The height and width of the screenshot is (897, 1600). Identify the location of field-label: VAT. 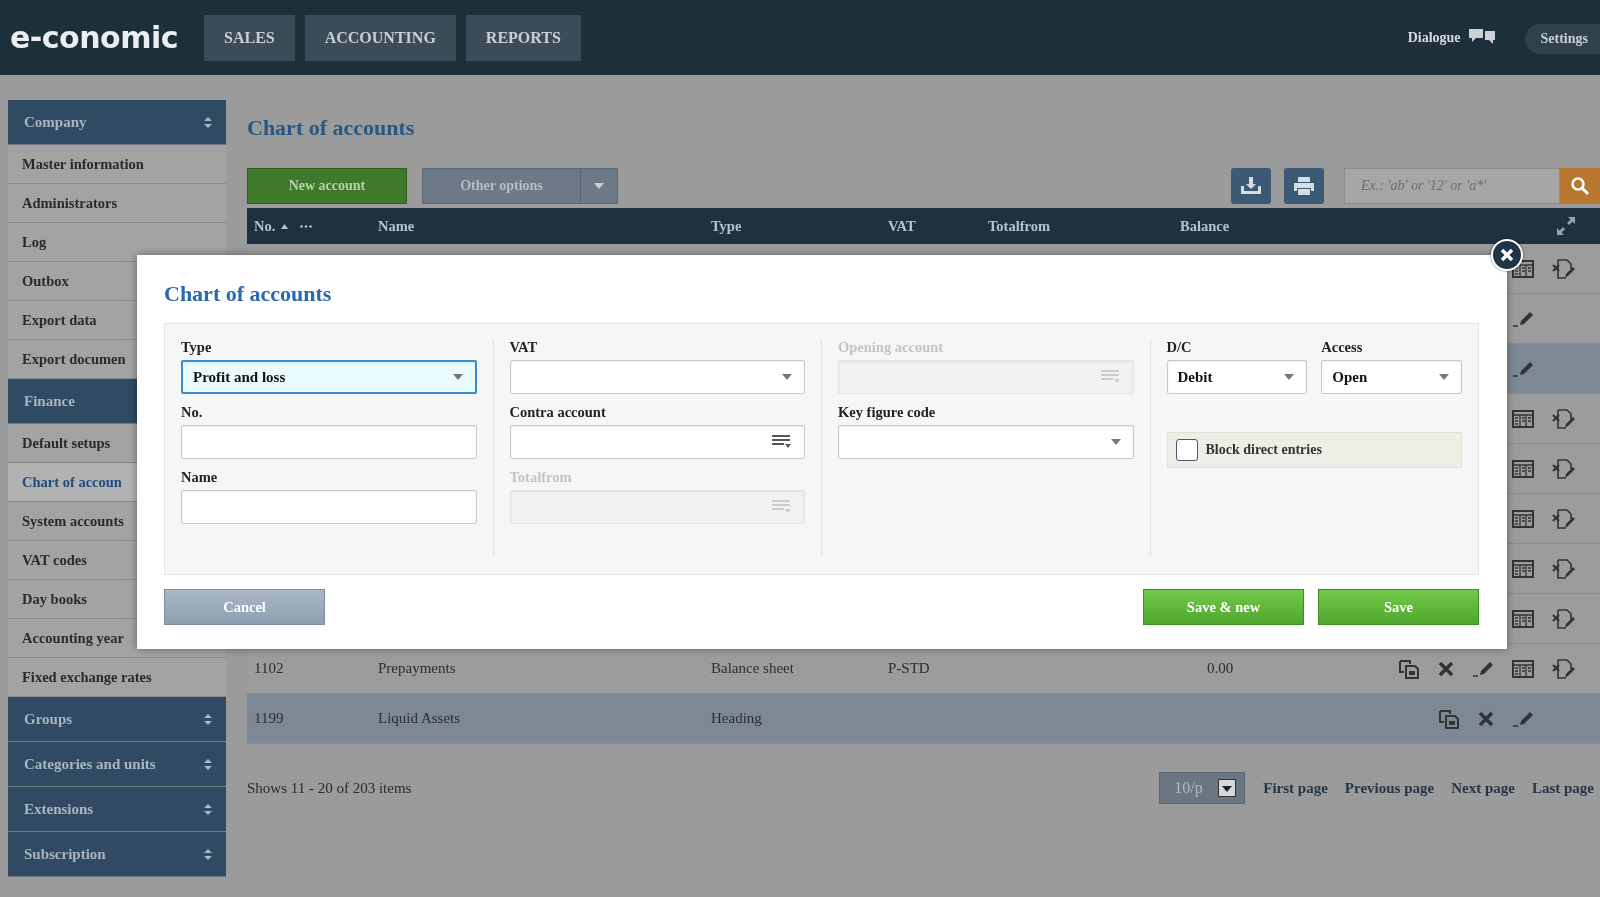
(524, 347).